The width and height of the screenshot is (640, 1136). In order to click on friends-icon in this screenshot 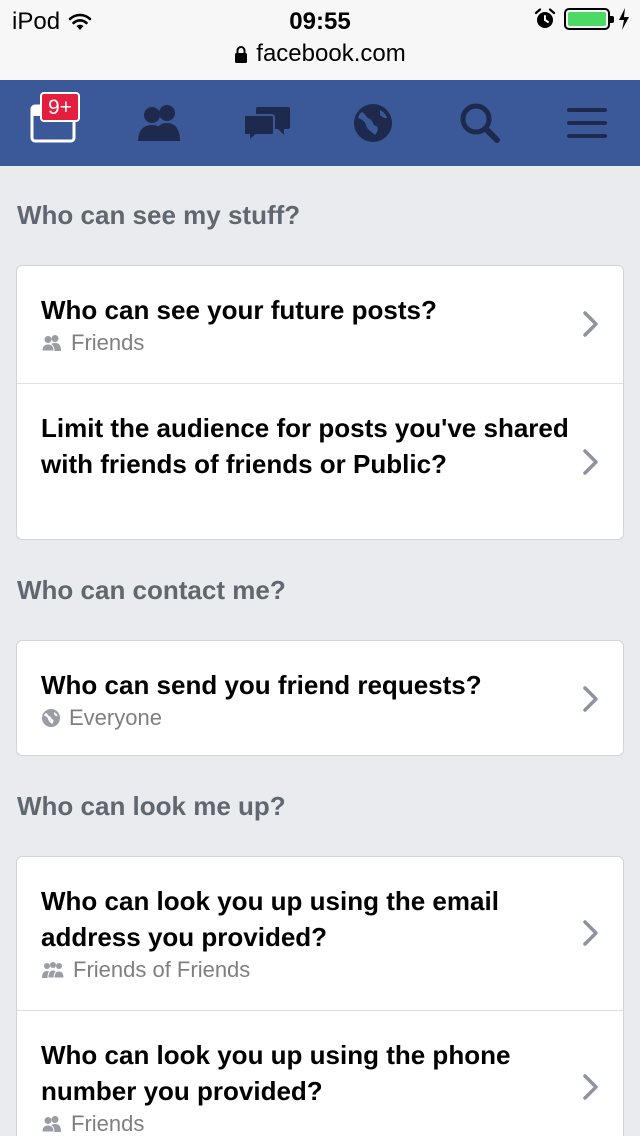, I will do `click(159, 123)`.